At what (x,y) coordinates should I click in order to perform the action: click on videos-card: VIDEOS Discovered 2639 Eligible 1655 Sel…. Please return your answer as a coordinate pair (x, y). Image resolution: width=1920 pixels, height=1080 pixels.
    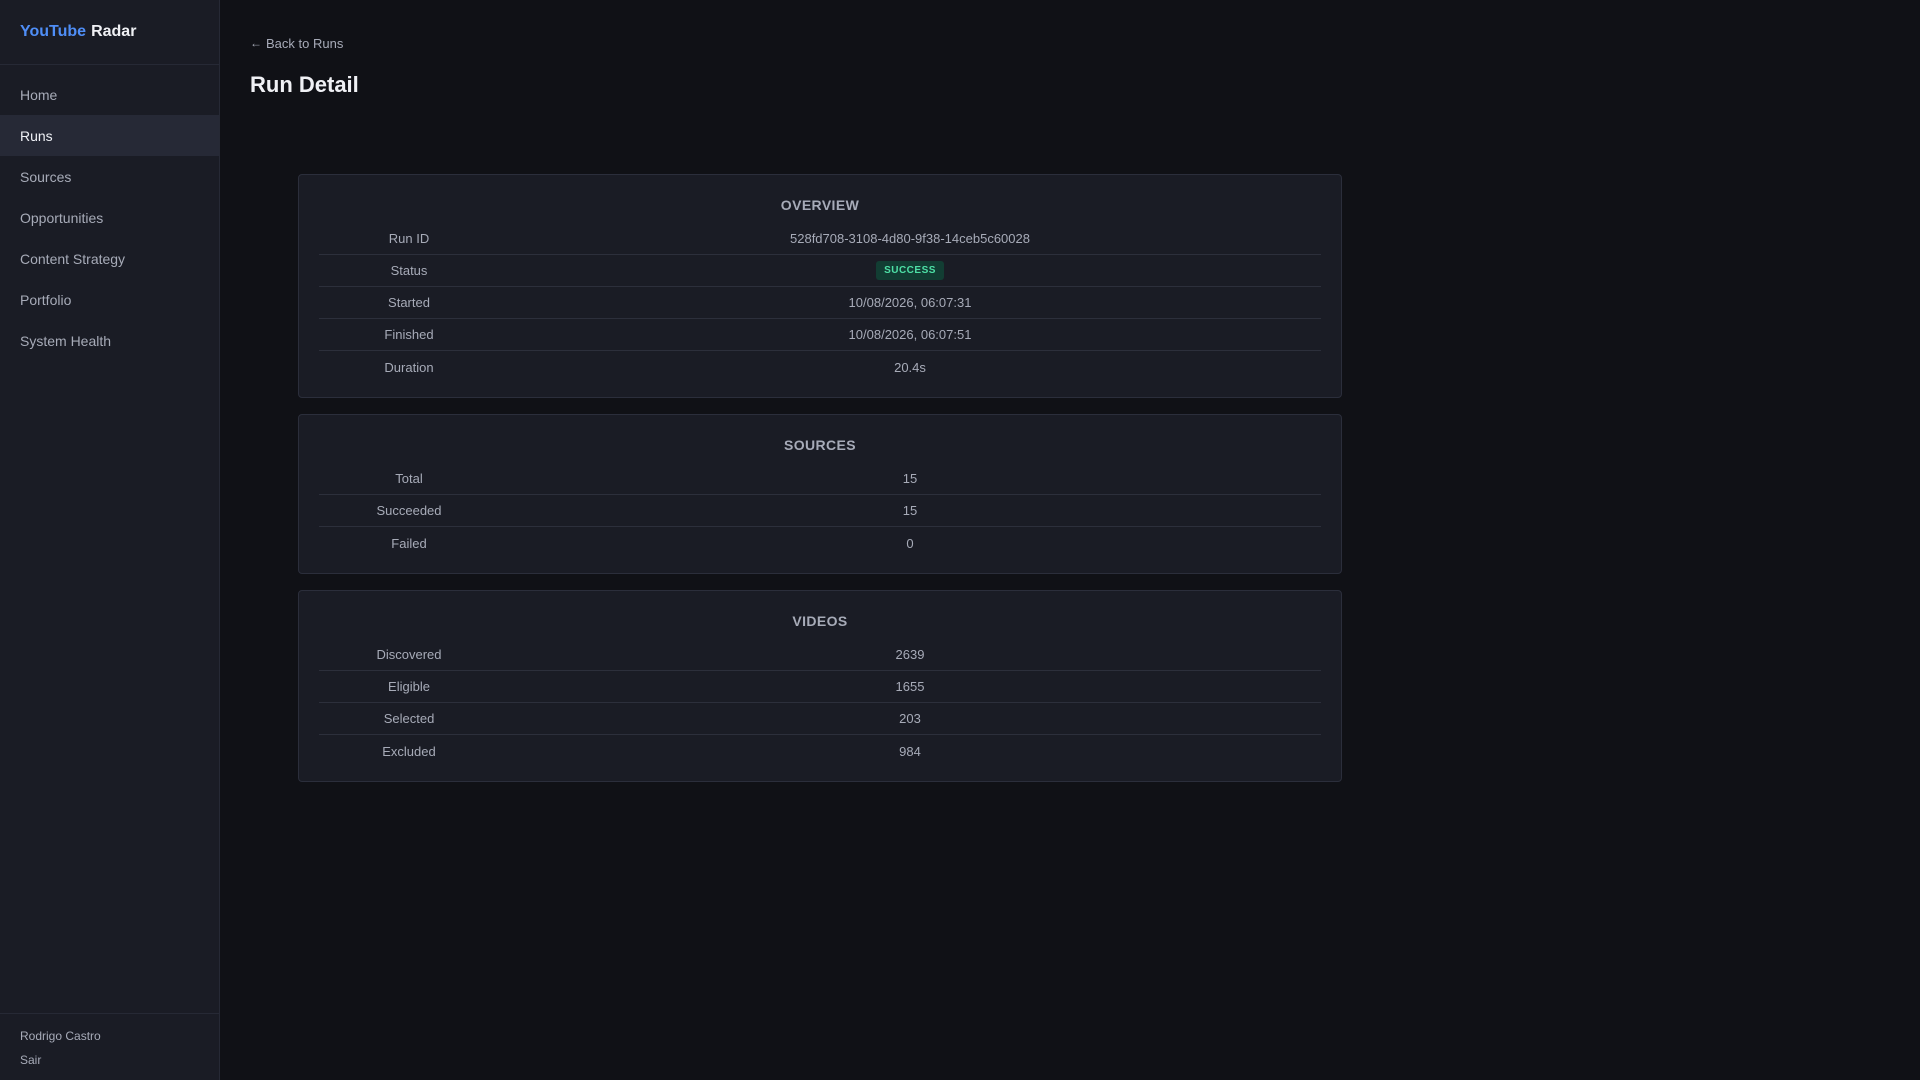
    Looking at the image, I should click on (820, 686).